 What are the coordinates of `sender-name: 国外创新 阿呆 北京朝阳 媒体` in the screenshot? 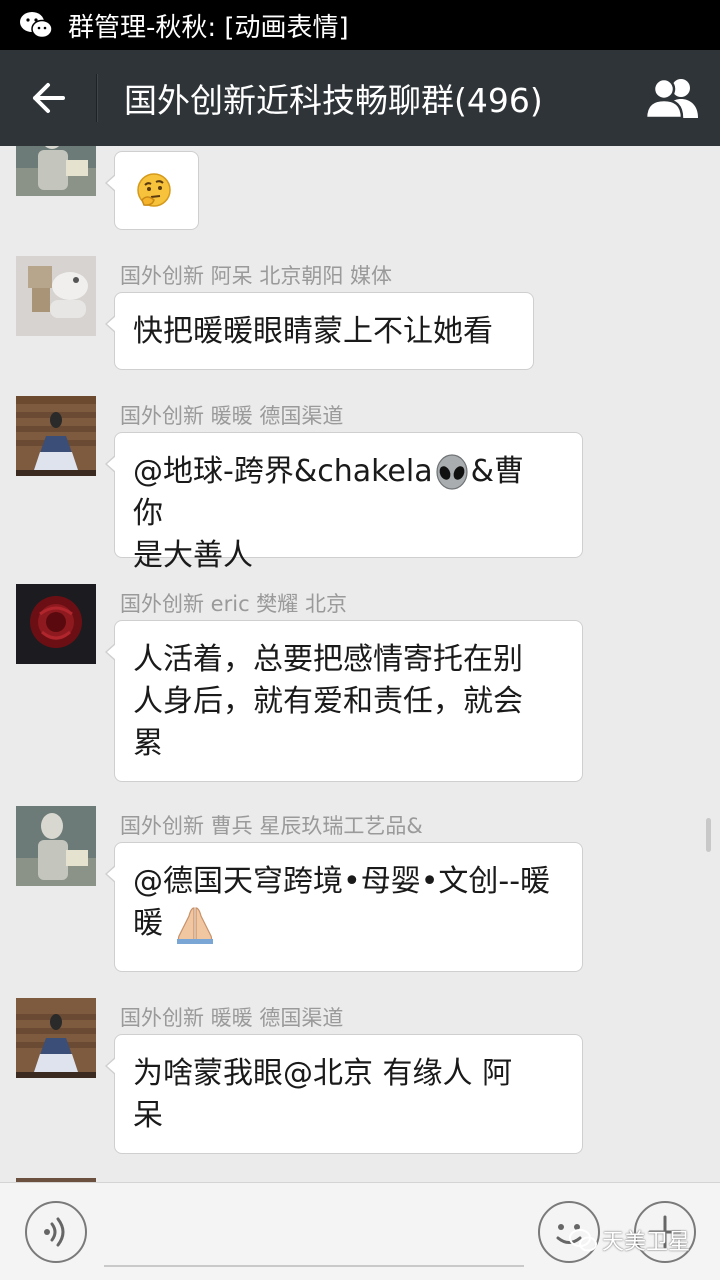 It's located at (256, 276).